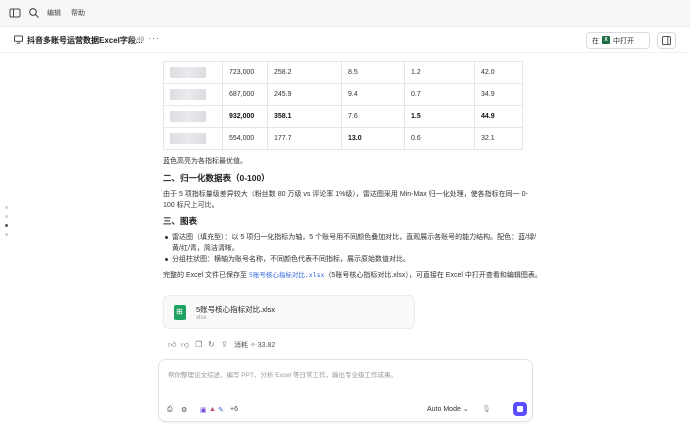 The image size is (690, 431). Describe the element at coordinates (15, 13) in the screenshot. I see `sidebar-toggle-icon` at that location.